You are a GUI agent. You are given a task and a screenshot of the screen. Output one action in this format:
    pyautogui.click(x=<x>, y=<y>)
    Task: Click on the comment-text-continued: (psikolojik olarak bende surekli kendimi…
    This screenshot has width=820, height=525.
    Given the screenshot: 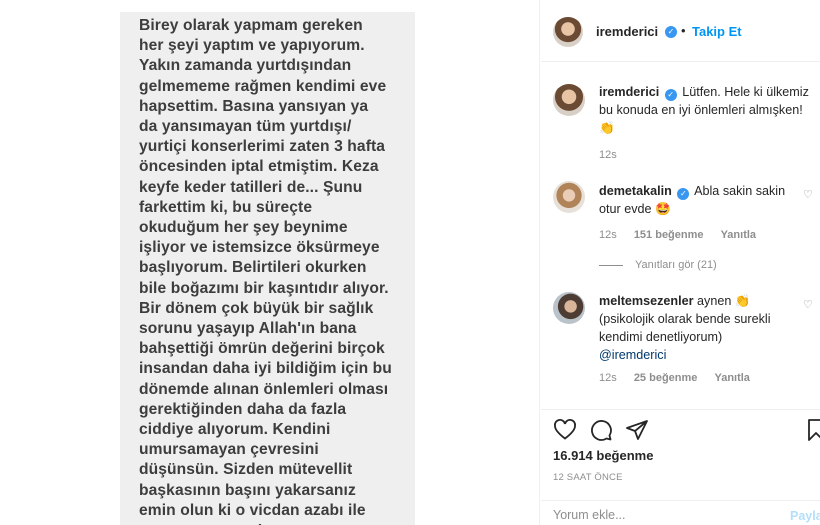 What is the action you would take?
    pyautogui.click(x=685, y=328)
    